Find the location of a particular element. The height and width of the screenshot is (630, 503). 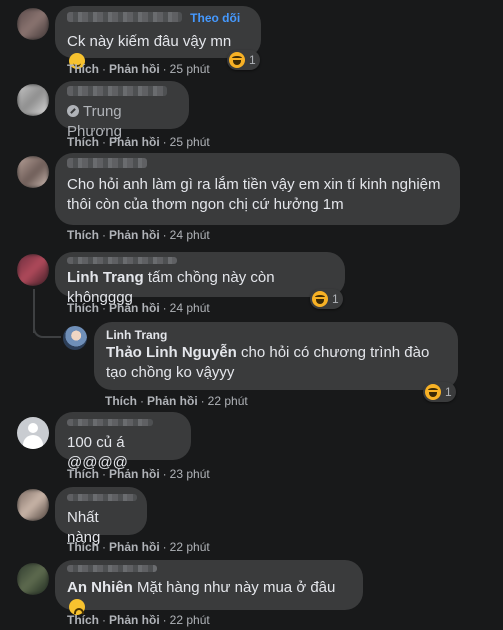

comment-actions: Thích · Phản hồi · 23 phút is located at coordinates (138, 474).